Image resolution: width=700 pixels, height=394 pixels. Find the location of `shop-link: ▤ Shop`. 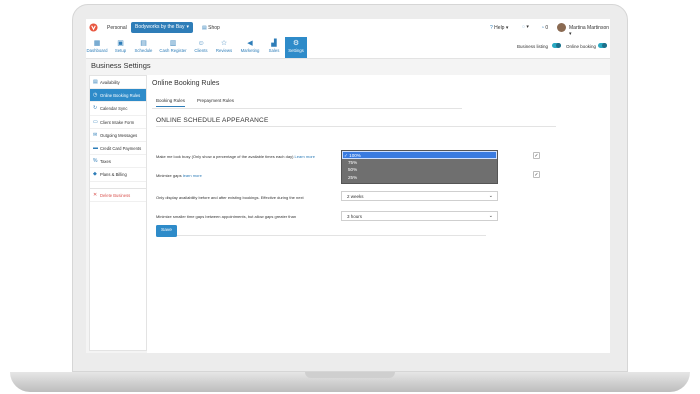

shop-link: ▤ Shop is located at coordinates (211, 28).